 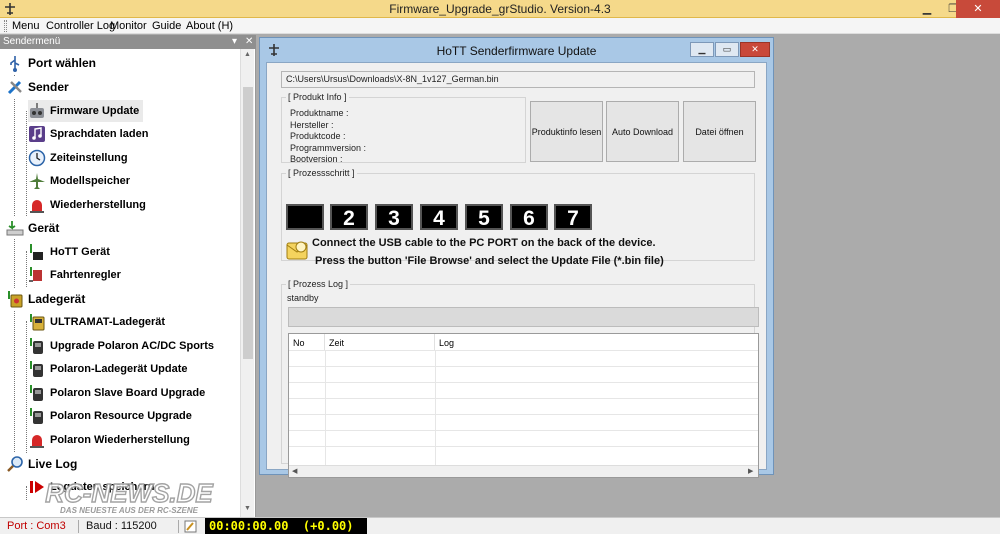 I want to click on field-hersteller: Hersteller :, so click(x=312, y=124).